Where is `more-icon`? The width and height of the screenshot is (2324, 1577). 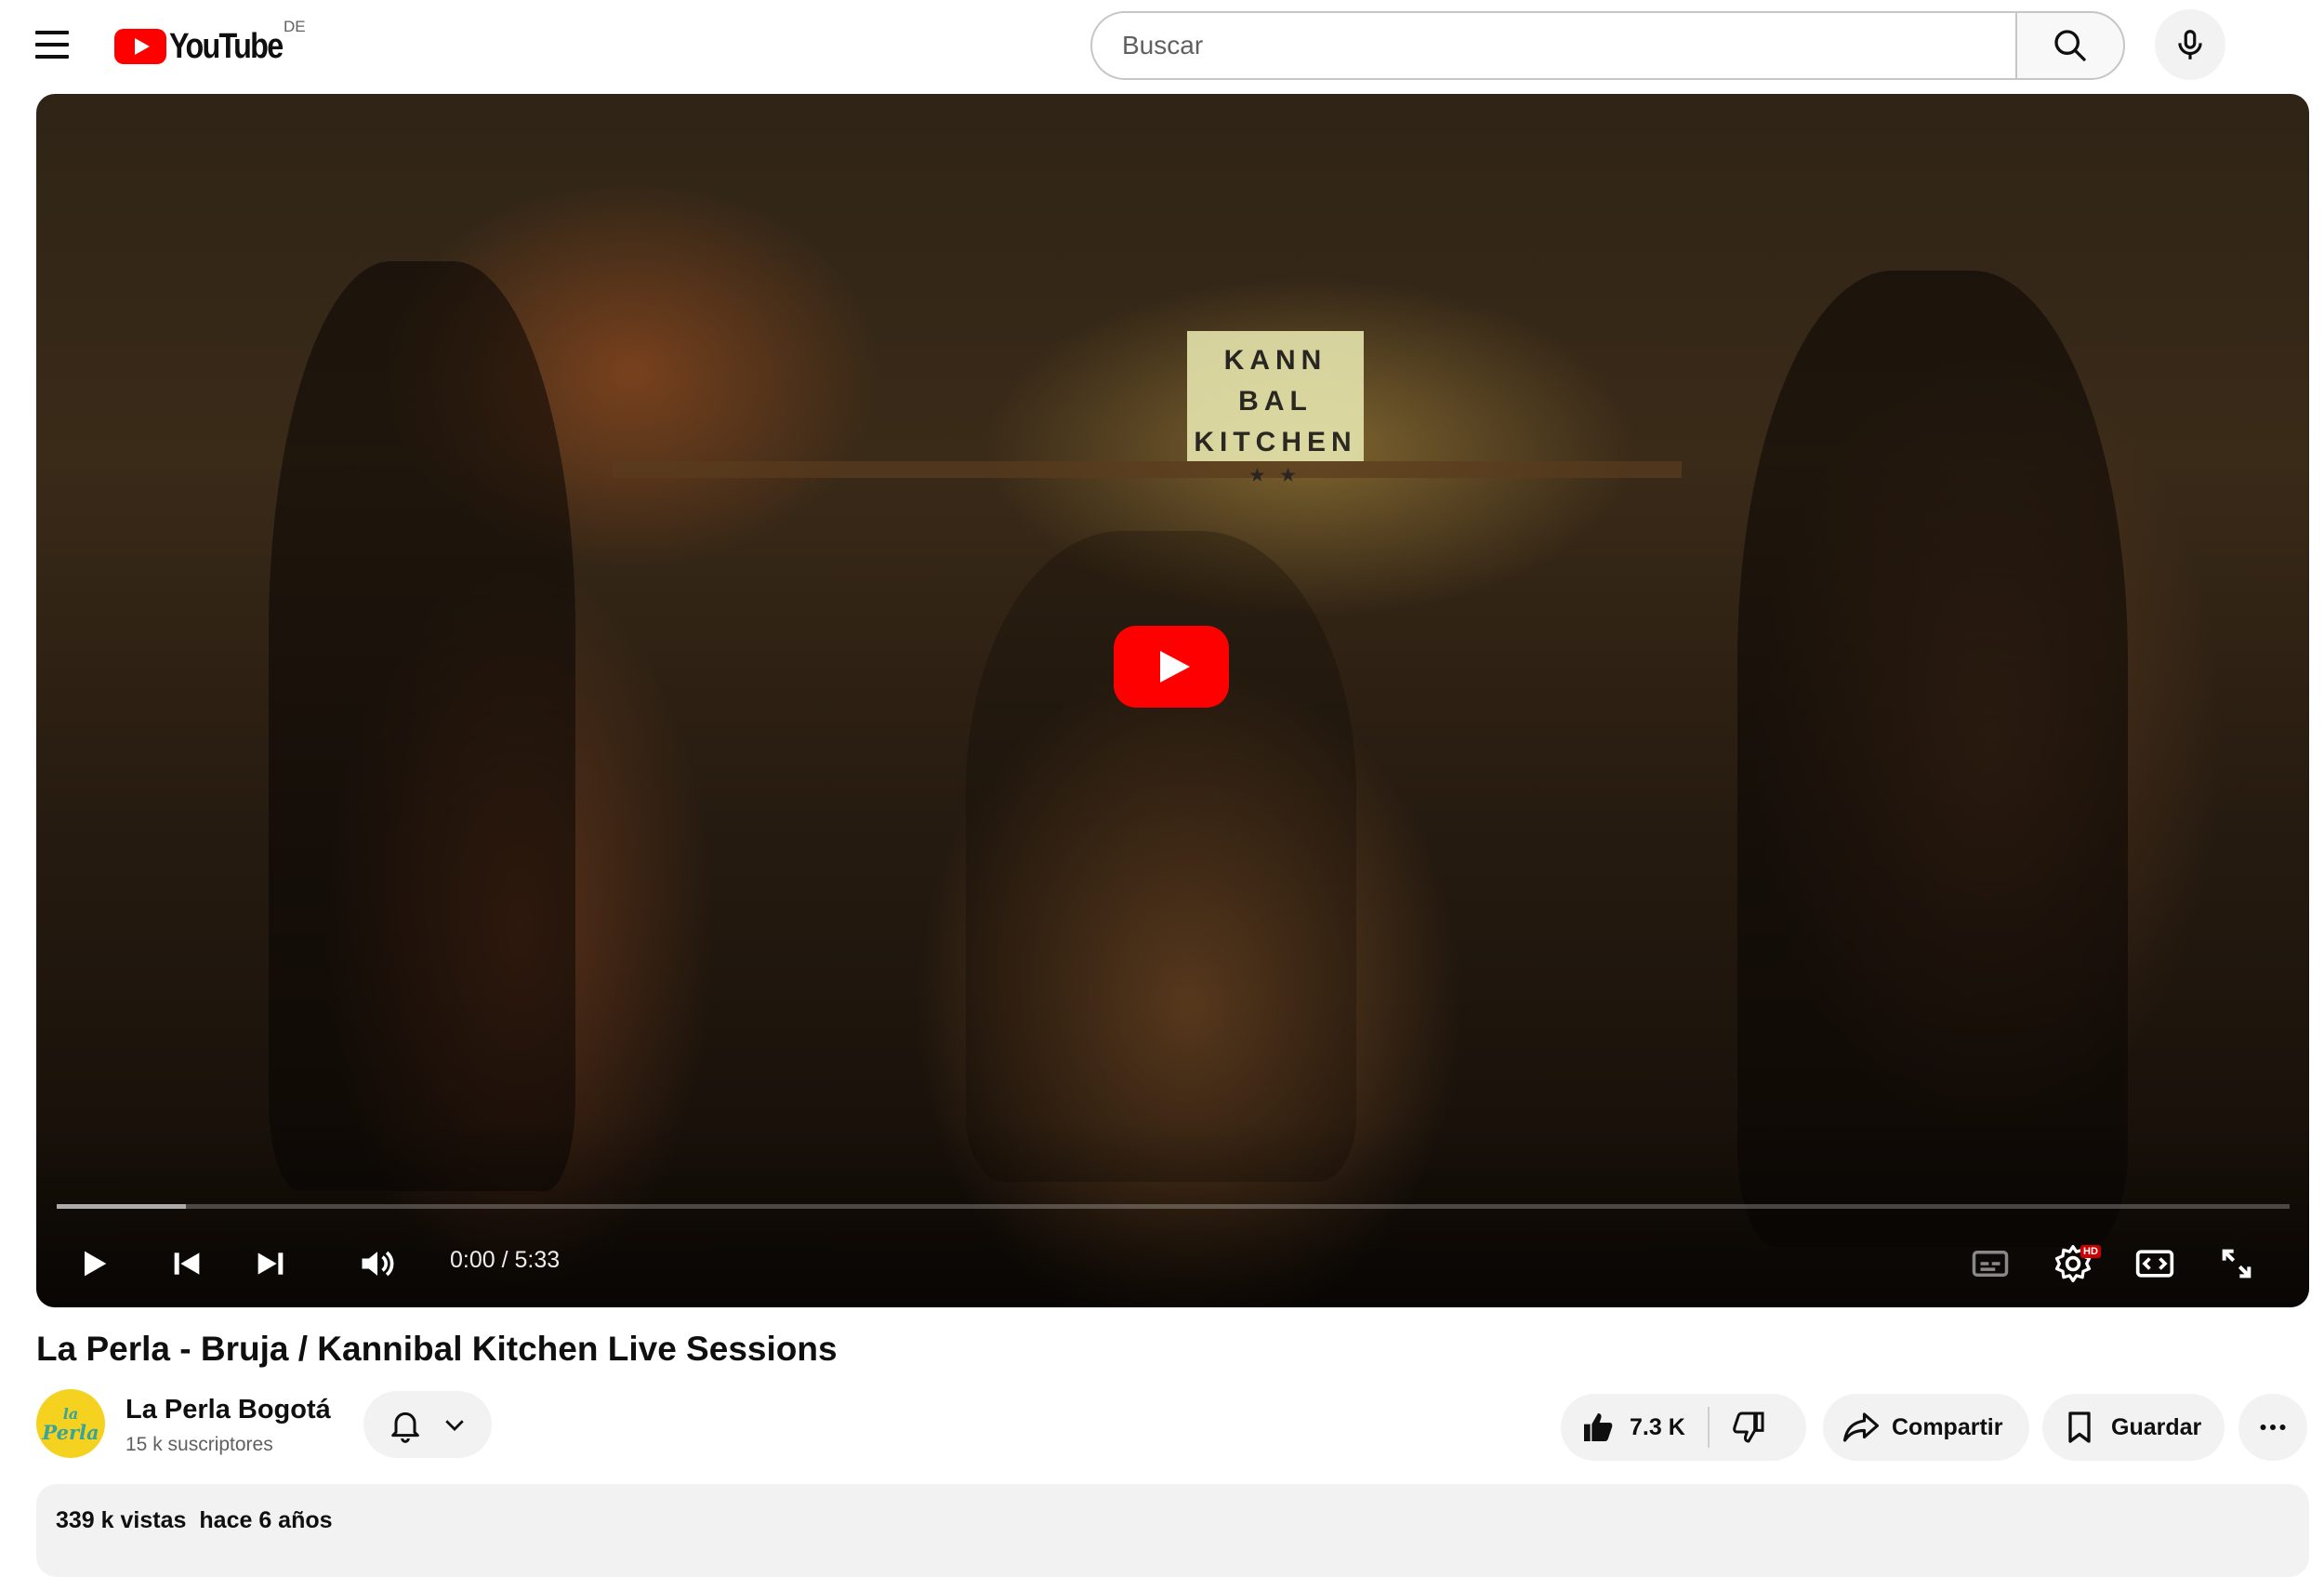
more-icon is located at coordinates (2273, 1427).